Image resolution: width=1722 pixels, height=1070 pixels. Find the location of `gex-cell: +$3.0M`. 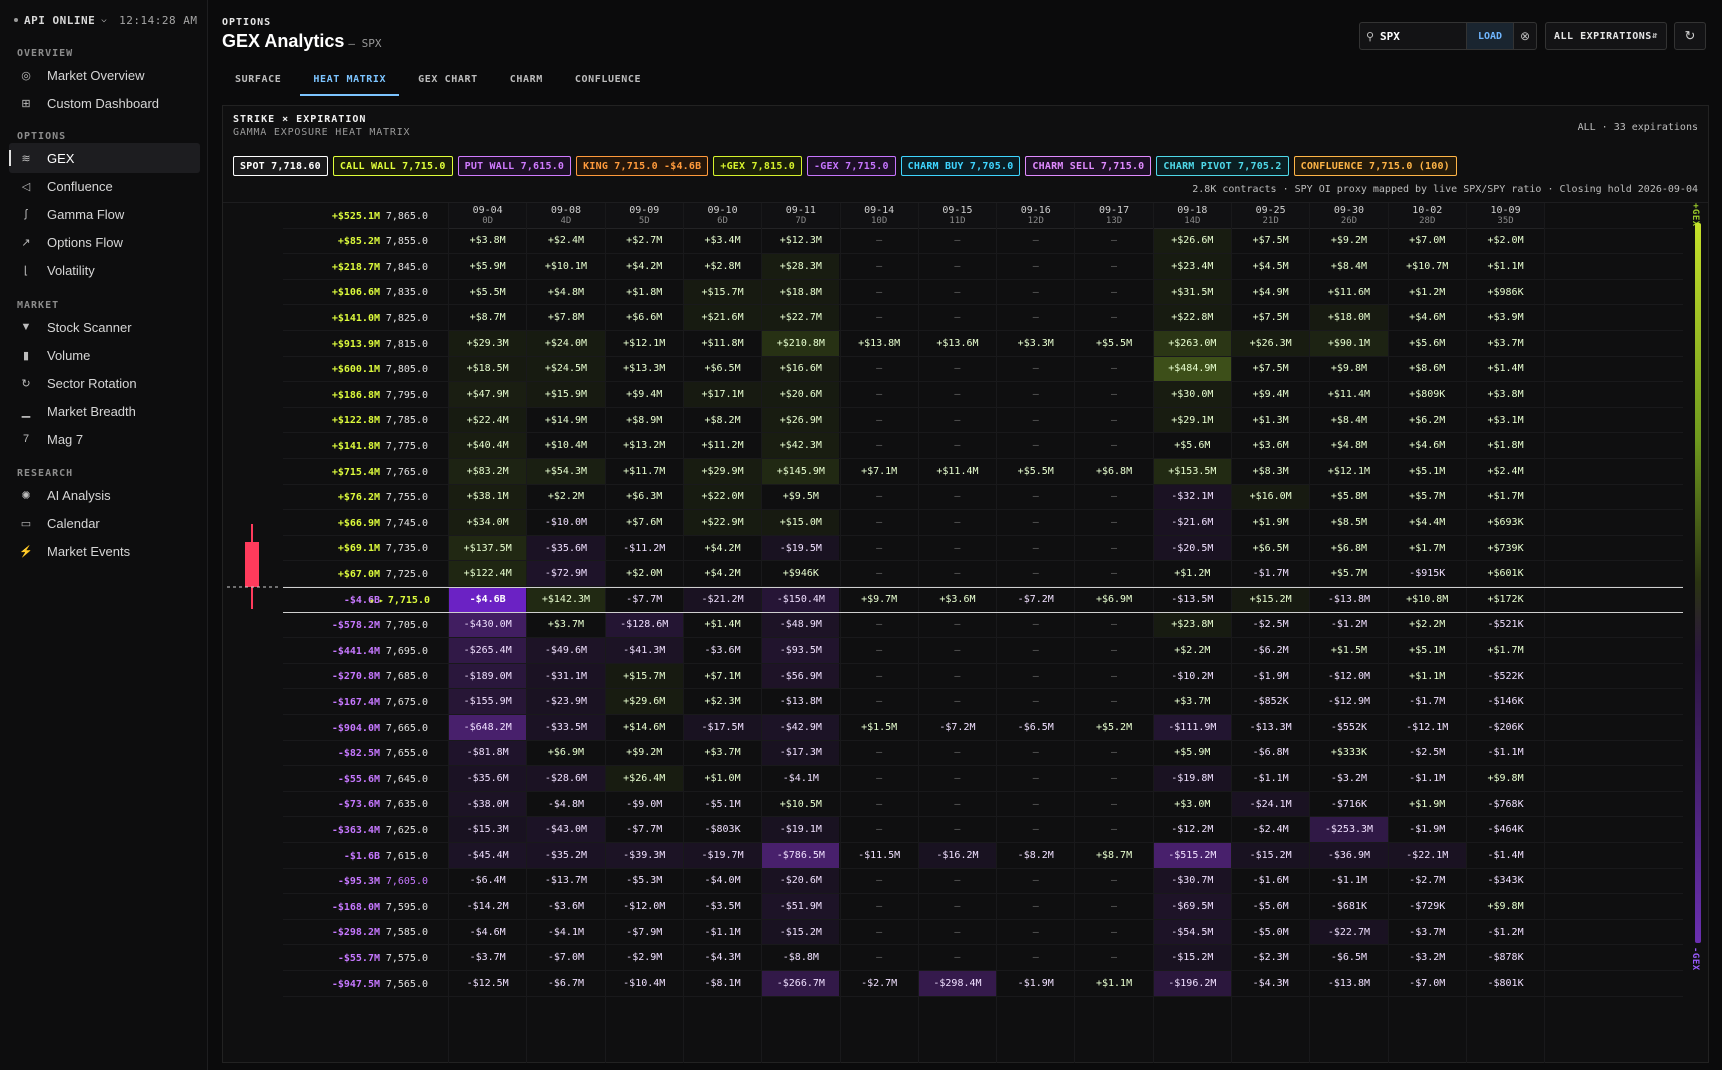

gex-cell: +$3.0M is located at coordinates (1192, 804).